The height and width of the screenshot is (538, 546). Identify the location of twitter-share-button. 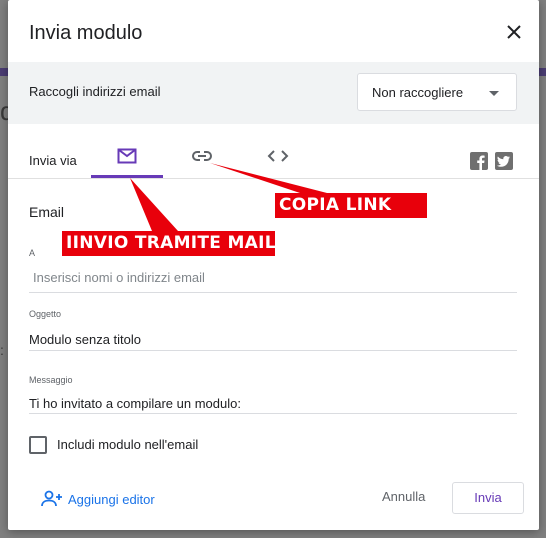
(504, 161).